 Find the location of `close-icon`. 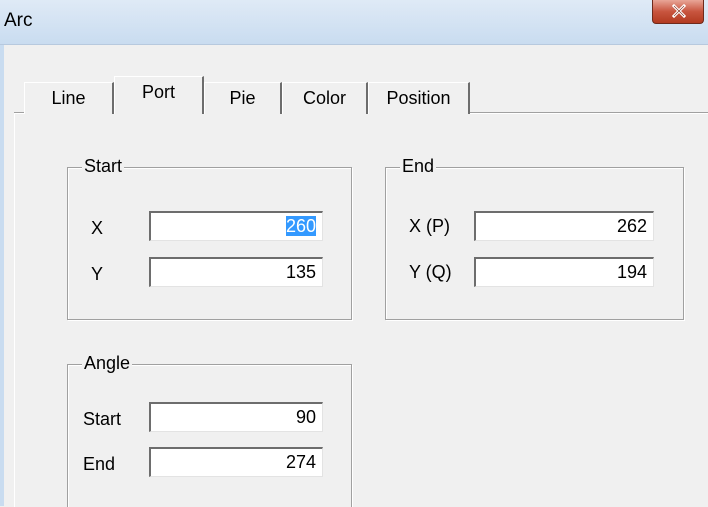

close-icon is located at coordinates (679, 11).